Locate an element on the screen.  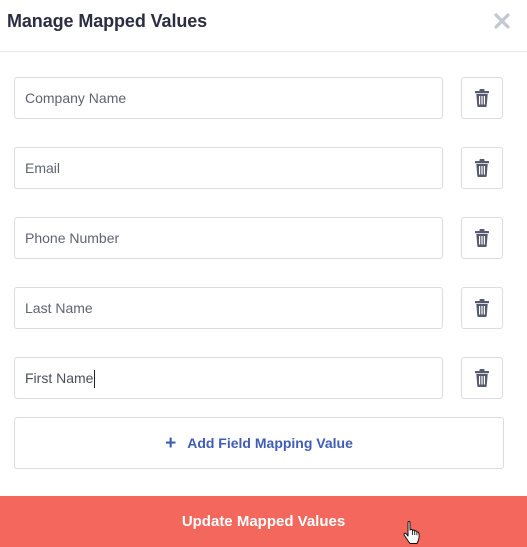
add-field-mapping-button: + Add Field Mapping Value is located at coordinates (259, 443).